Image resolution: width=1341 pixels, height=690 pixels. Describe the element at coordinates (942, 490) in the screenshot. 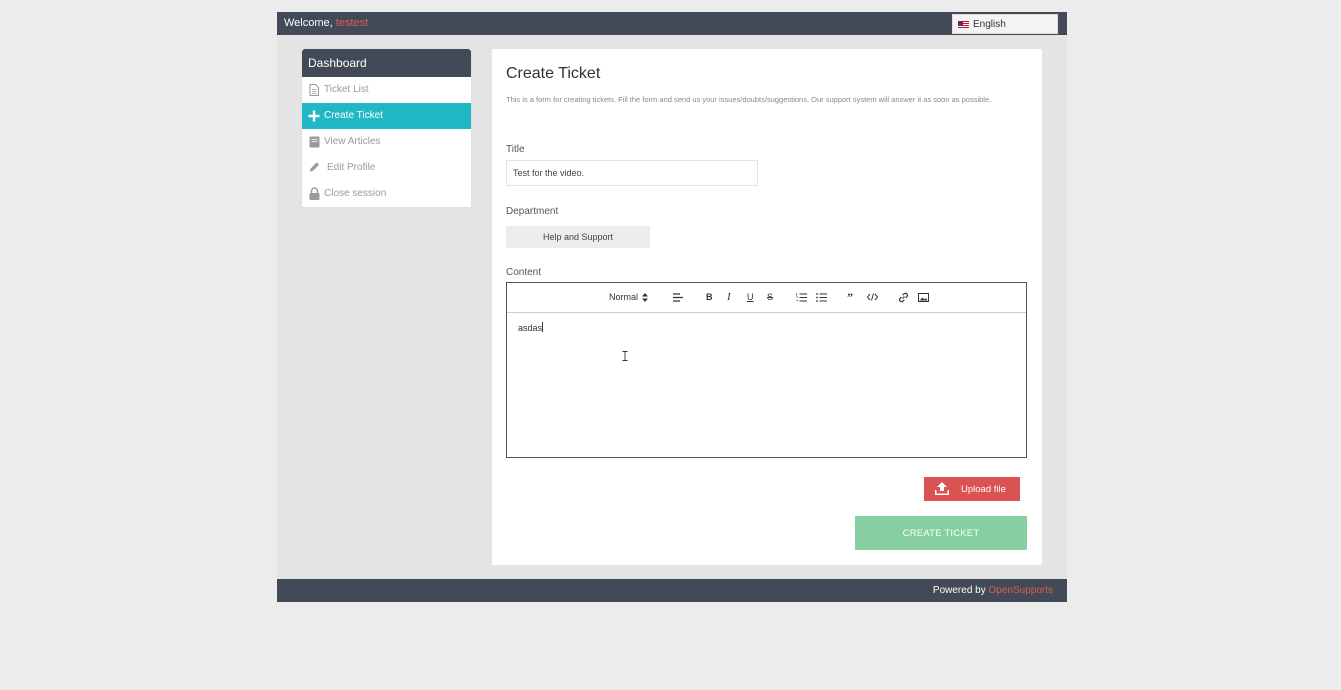

I see `upload-icon` at that location.